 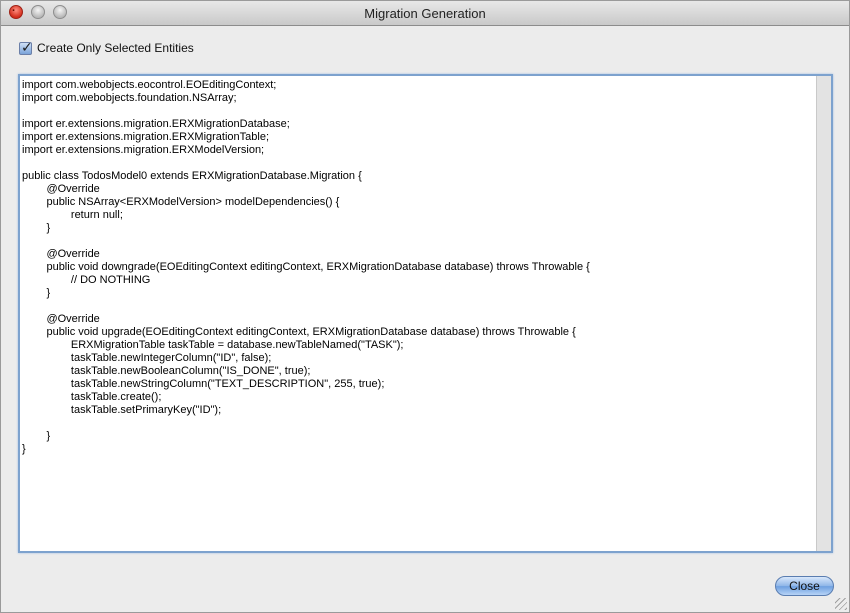 I want to click on title-bar: · Migration Generation, so click(x=425, y=13).